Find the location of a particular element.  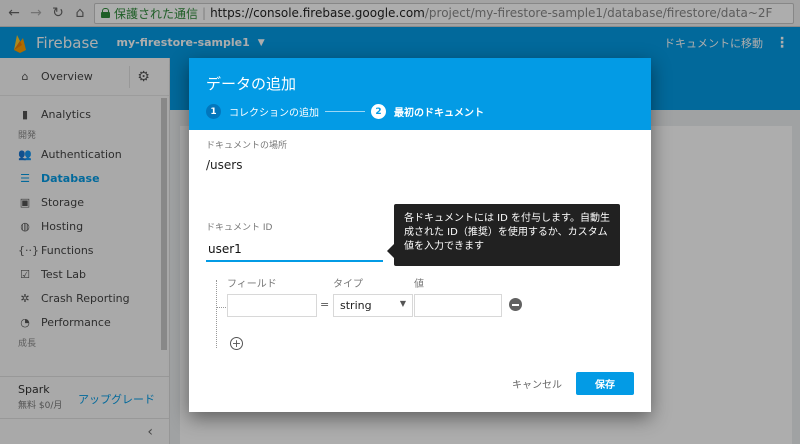

chevron-down-icon: ▼ is located at coordinates (402, 303).